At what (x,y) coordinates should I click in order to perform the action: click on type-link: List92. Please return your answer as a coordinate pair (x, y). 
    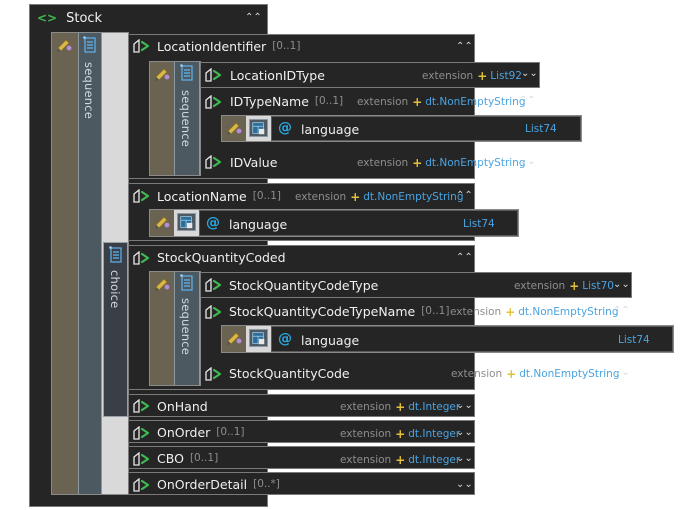
    Looking at the image, I should click on (506, 76).